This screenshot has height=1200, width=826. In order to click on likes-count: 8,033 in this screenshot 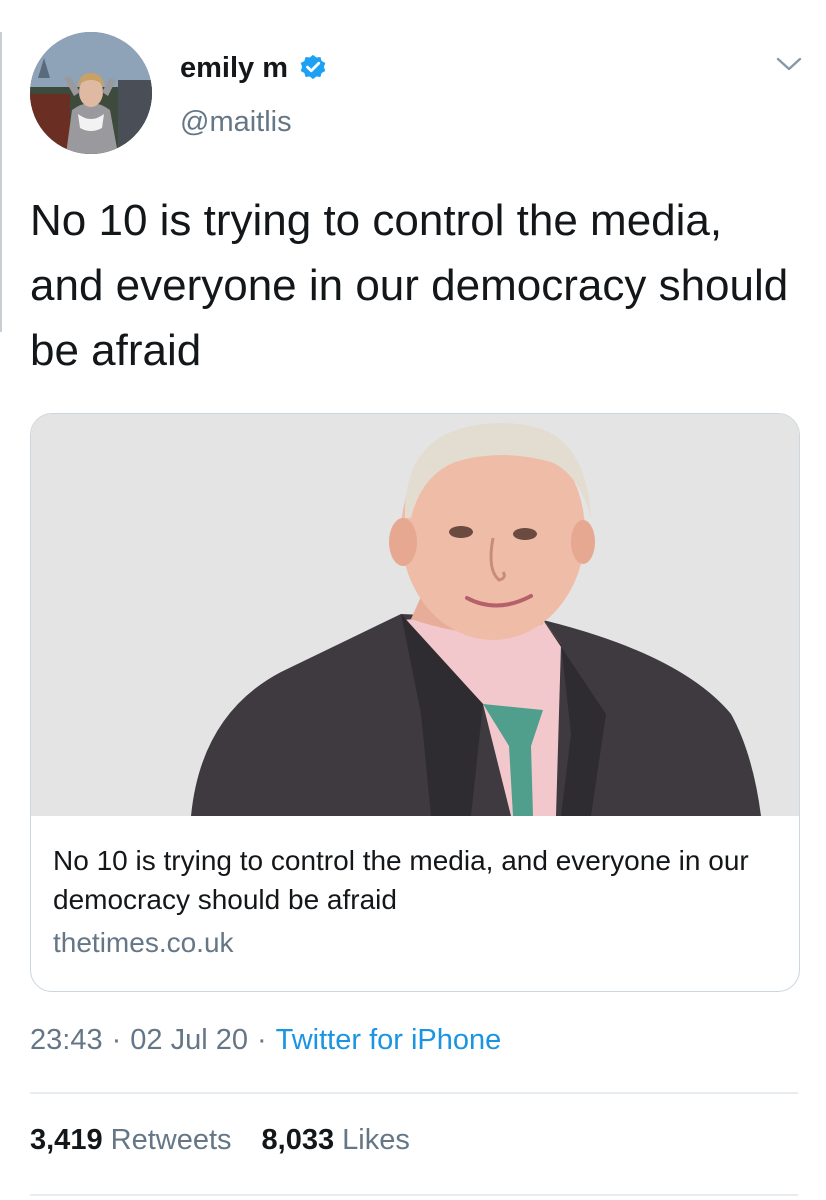, I will do `click(298, 1140)`.